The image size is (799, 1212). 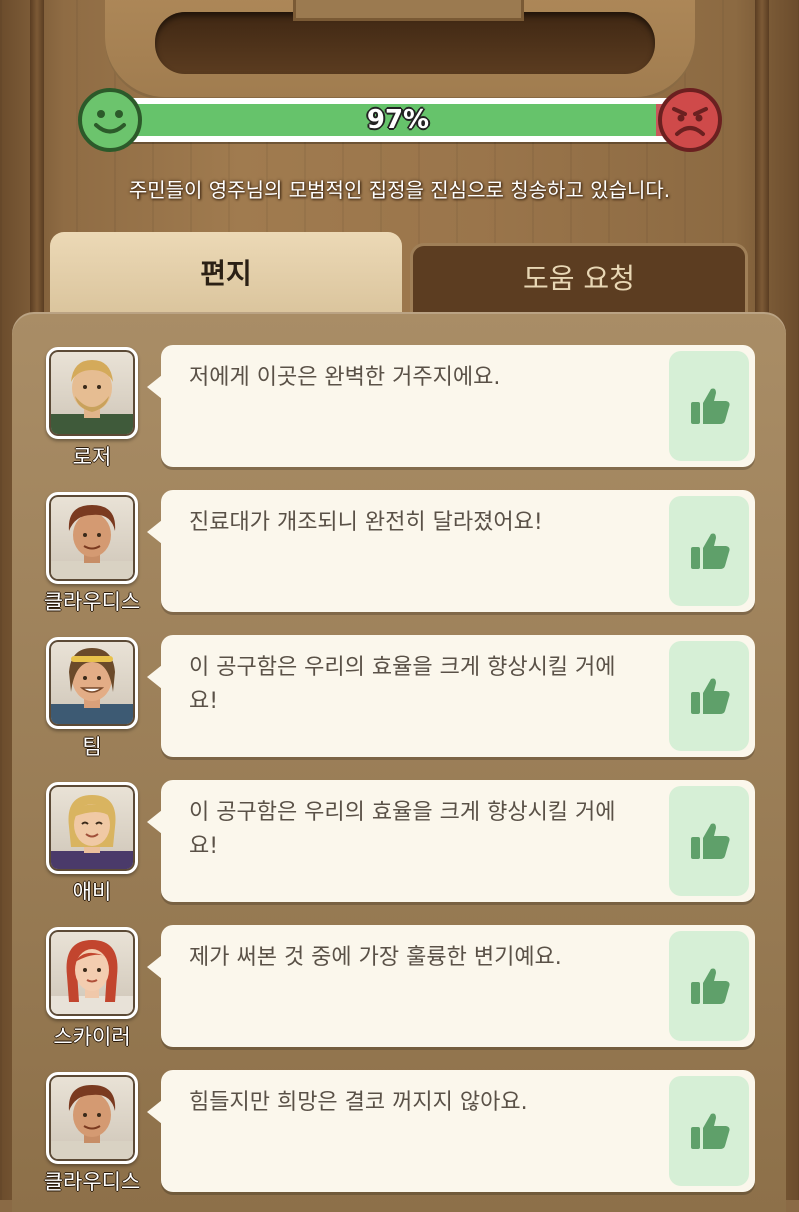 I want to click on tab-help-label: 도움 요청, so click(x=579, y=278).